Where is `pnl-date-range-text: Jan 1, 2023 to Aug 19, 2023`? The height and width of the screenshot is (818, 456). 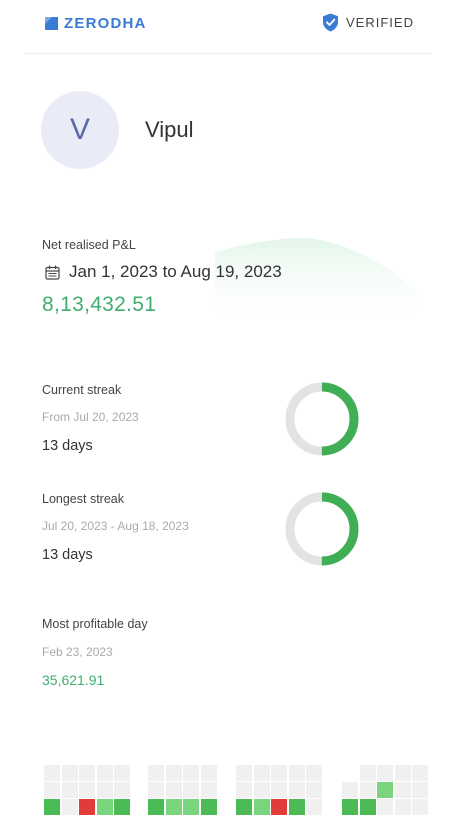
pnl-date-range-text: Jan 1, 2023 to Aug 19, 2023 is located at coordinates (175, 271).